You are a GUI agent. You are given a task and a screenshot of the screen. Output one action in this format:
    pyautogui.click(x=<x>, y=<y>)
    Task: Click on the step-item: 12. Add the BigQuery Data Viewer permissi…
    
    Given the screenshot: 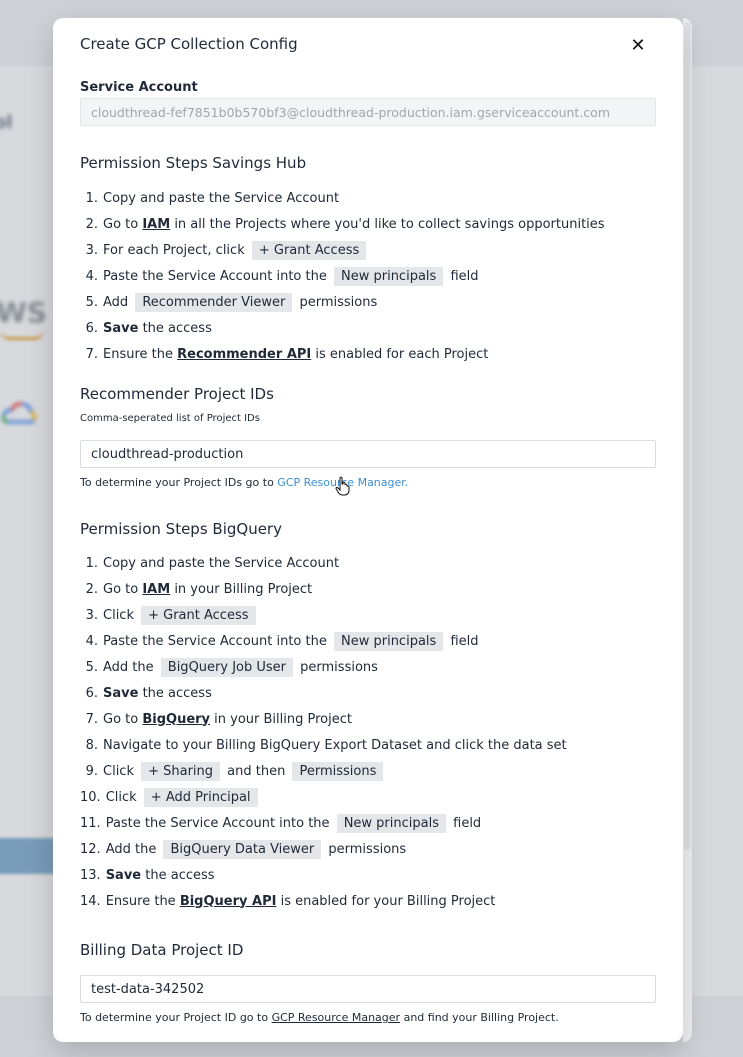 What is the action you would take?
    pyautogui.click(x=370, y=849)
    